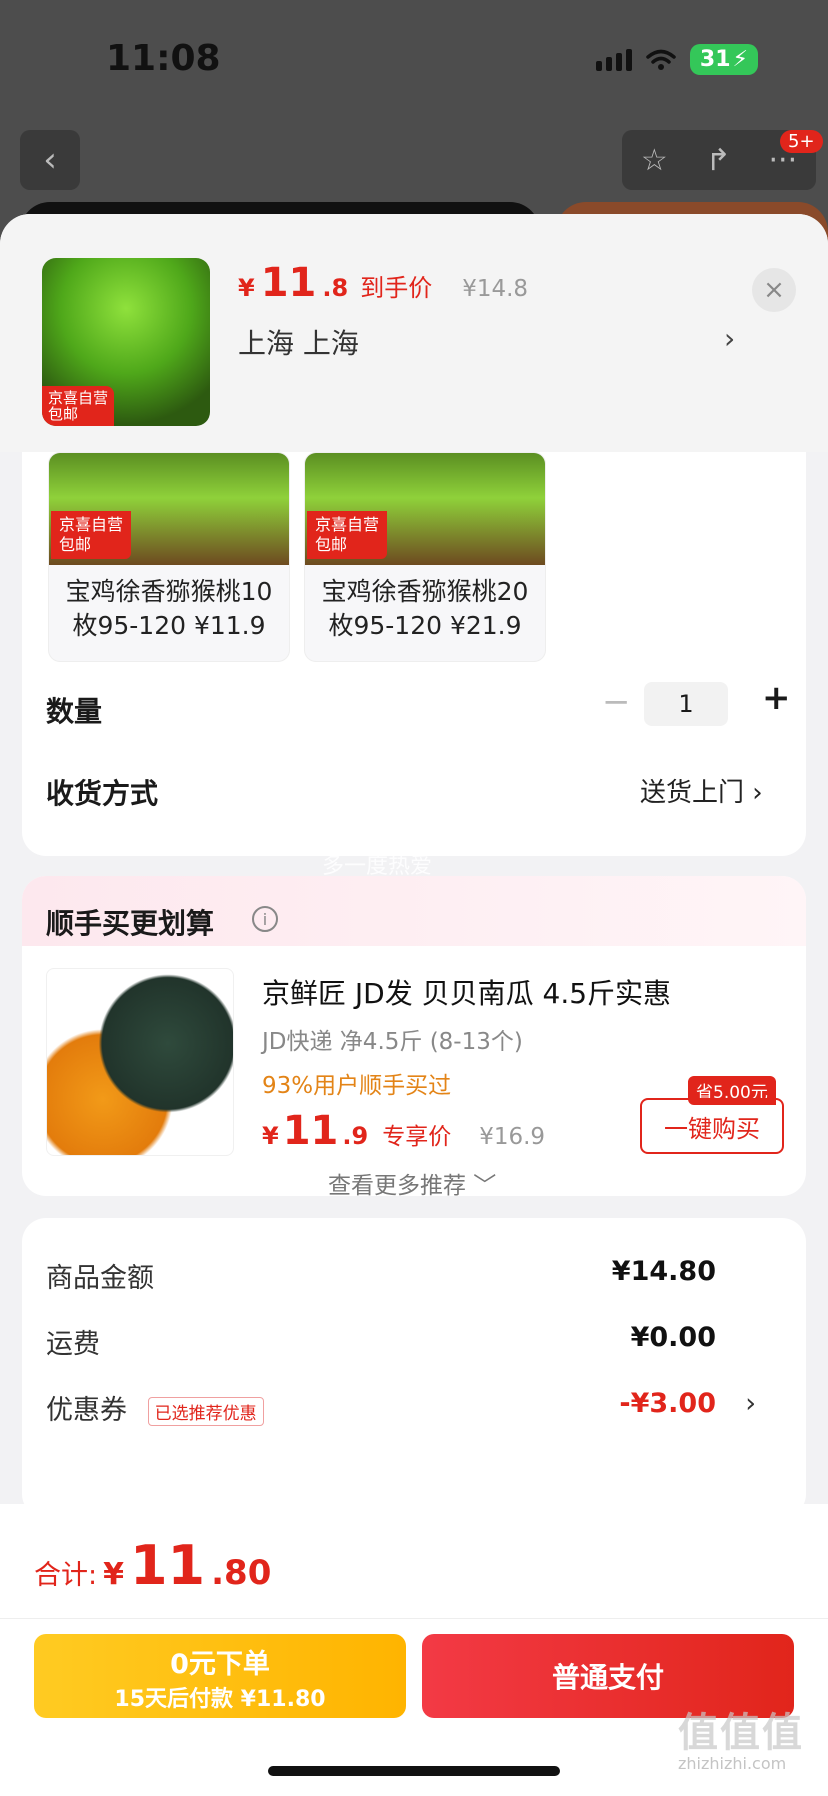 The width and height of the screenshot is (828, 1796). Describe the element at coordinates (298, 342) in the screenshot. I see `delivery-address: 上海 上海` at that location.